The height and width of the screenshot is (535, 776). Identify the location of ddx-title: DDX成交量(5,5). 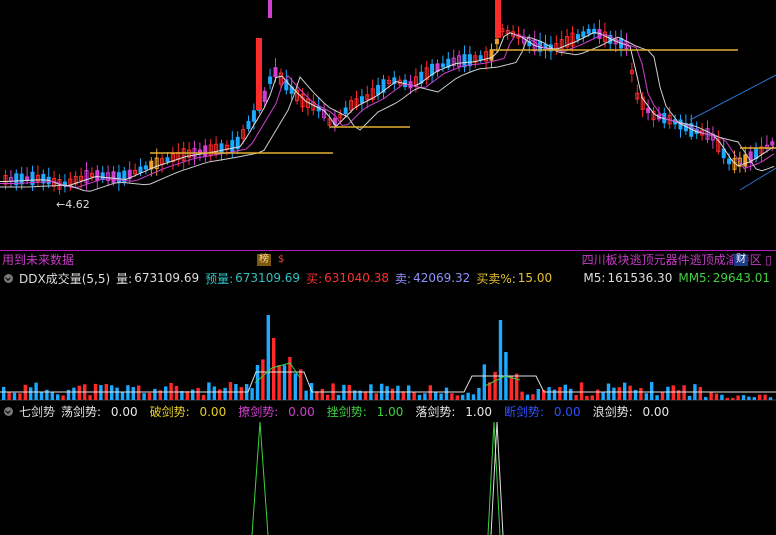
(64, 278).